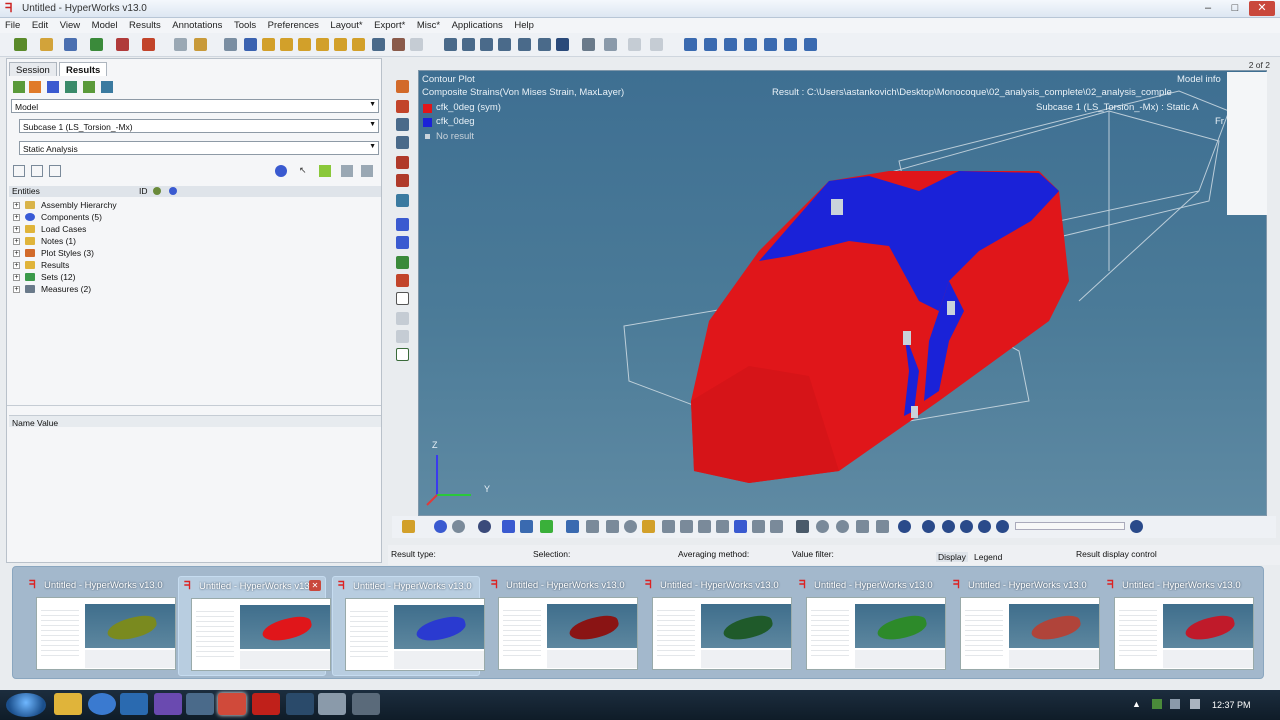  Describe the element at coordinates (19, 87) in the screenshot. I see `results-tool-1-icon` at that location.